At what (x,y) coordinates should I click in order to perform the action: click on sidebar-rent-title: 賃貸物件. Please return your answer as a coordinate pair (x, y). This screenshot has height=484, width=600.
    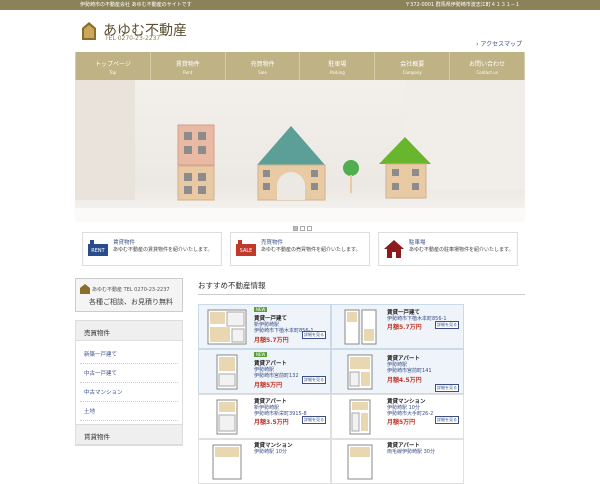
    Looking at the image, I should click on (129, 435).